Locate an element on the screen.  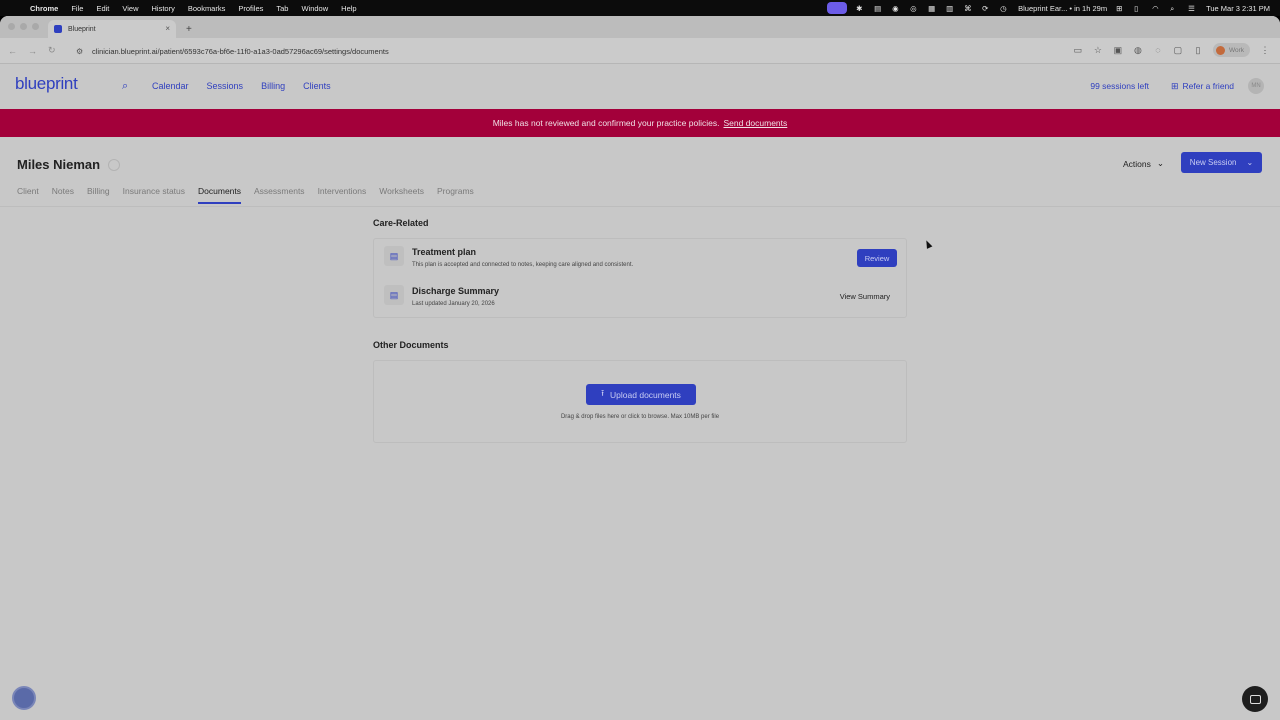
tab-title: Blueprint is located at coordinates (82, 29).